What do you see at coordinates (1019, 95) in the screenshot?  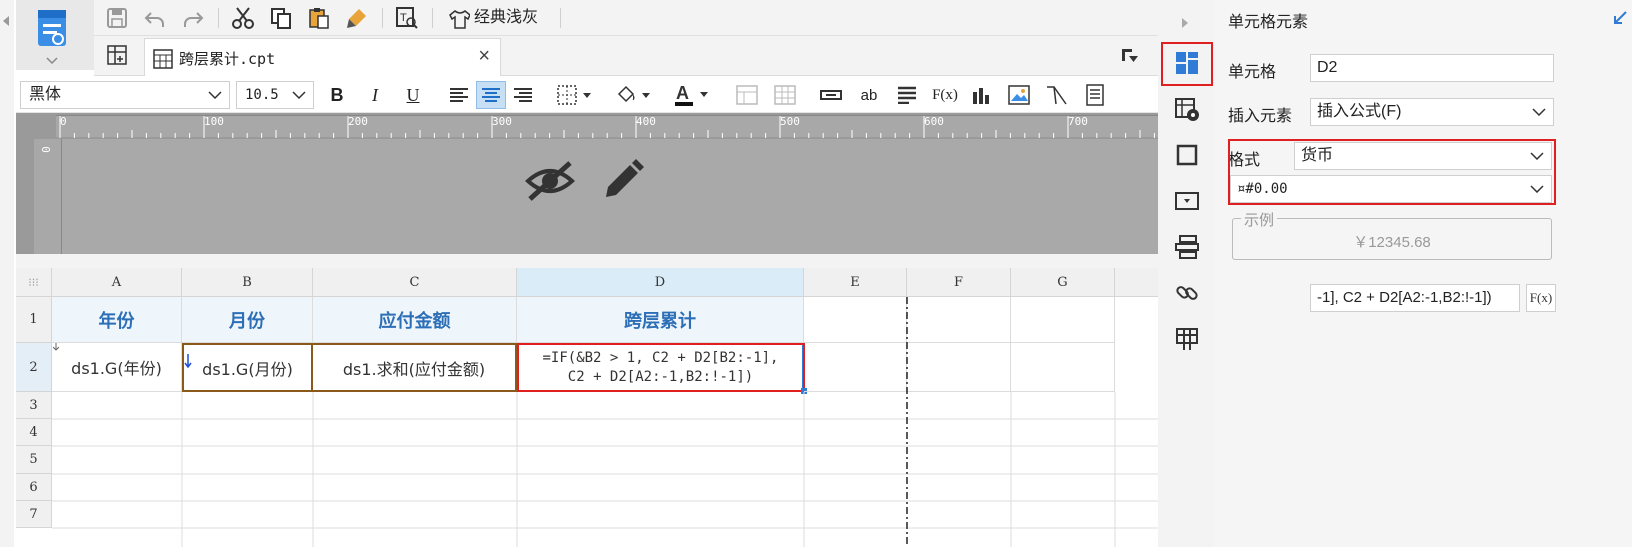 I see `insert-image-icon` at bounding box center [1019, 95].